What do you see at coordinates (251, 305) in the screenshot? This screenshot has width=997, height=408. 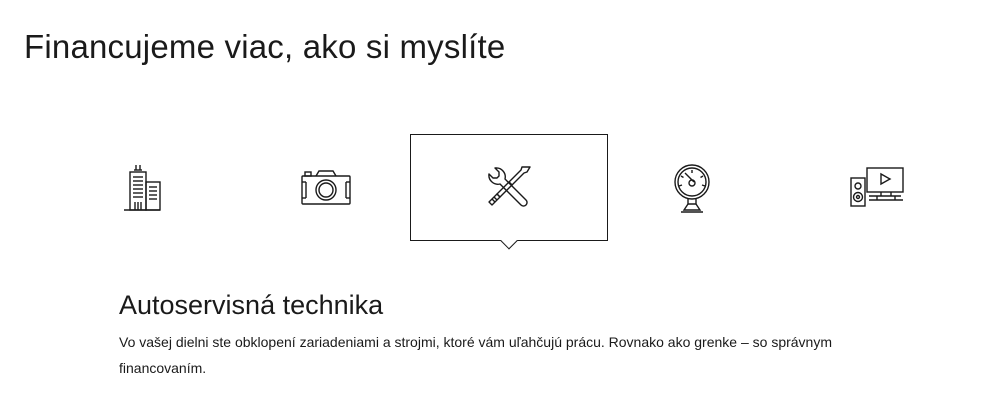 I see `category-title: Autoservisná technika` at bounding box center [251, 305].